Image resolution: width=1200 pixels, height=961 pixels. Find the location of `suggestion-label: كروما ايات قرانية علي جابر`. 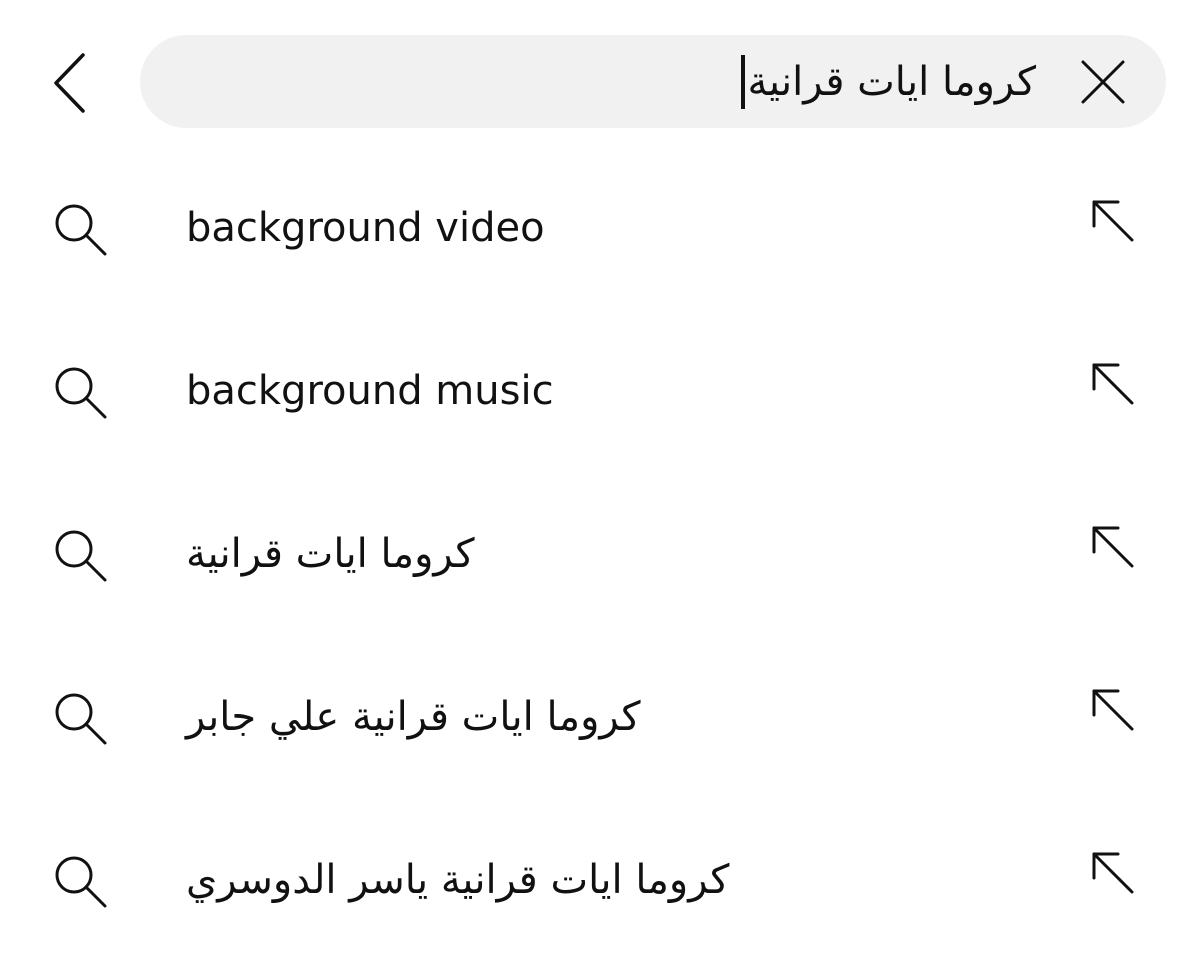

suggestion-label: كروما ايات قرانية علي جابر is located at coordinates (413, 716).